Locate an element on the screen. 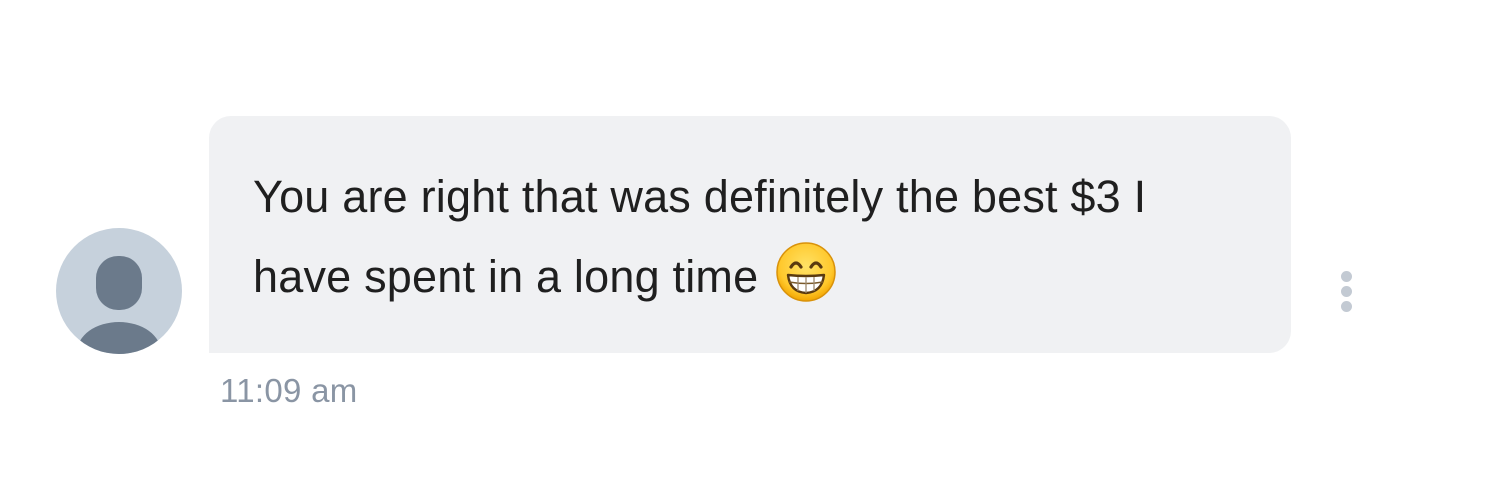 This screenshot has height=500, width=1500. person-silhouette-icon is located at coordinates (119, 305).